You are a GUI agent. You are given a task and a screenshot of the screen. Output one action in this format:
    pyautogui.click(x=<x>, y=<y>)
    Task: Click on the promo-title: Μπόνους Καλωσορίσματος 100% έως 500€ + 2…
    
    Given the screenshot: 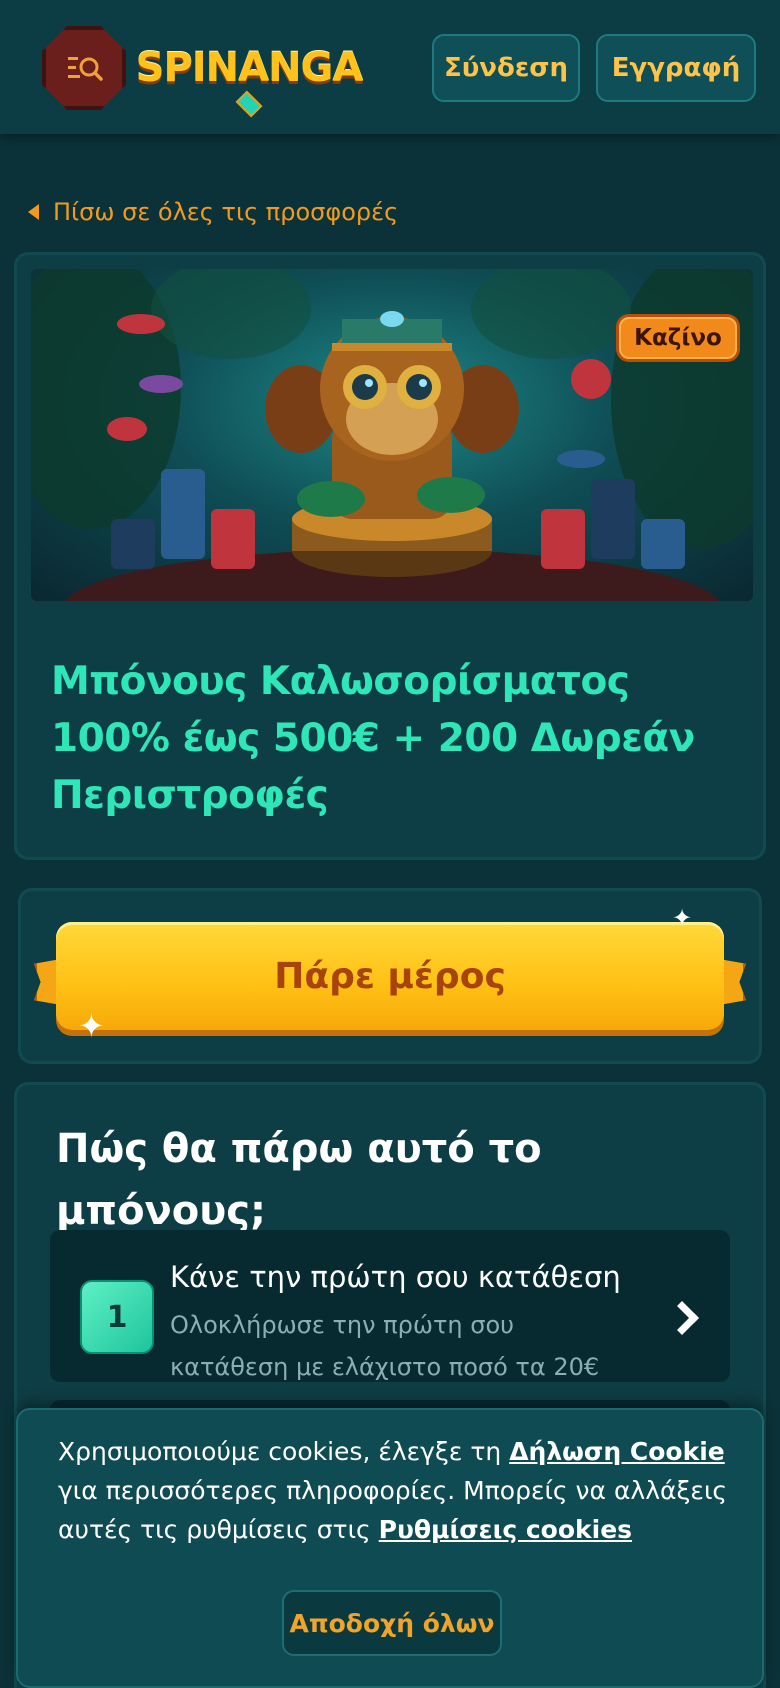 What is the action you would take?
    pyautogui.click(x=373, y=738)
    